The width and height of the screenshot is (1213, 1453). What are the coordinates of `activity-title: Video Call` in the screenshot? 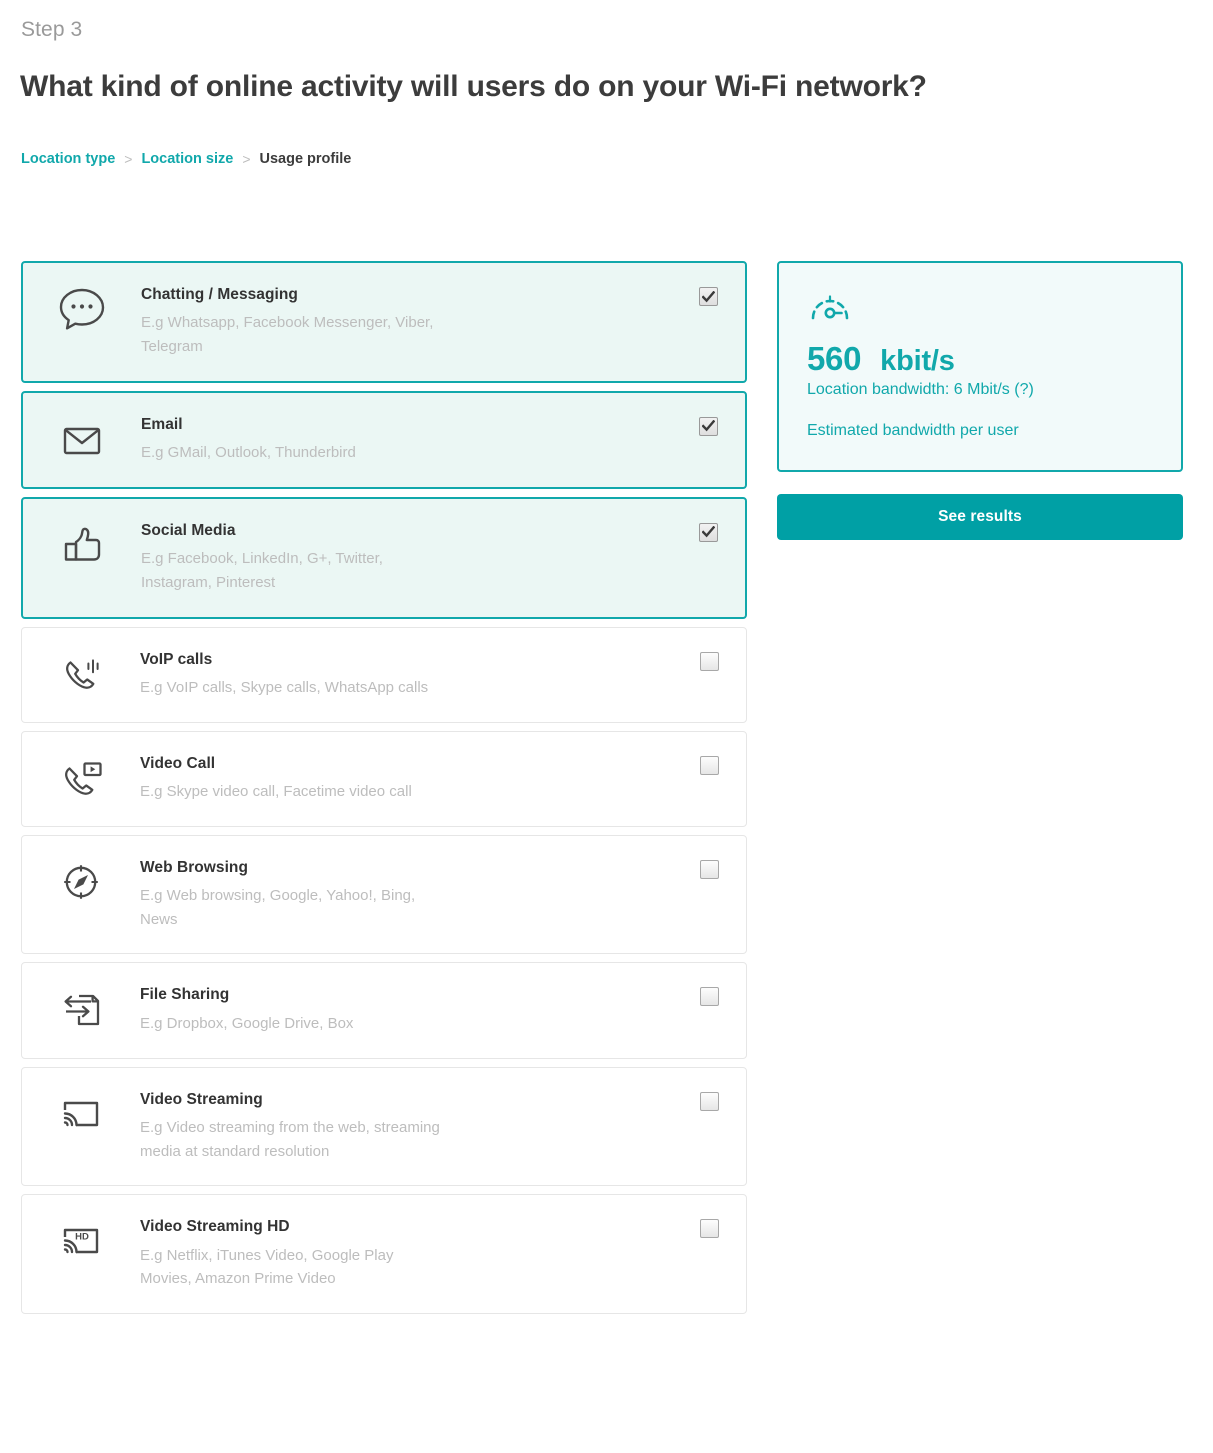 It's located at (178, 763).